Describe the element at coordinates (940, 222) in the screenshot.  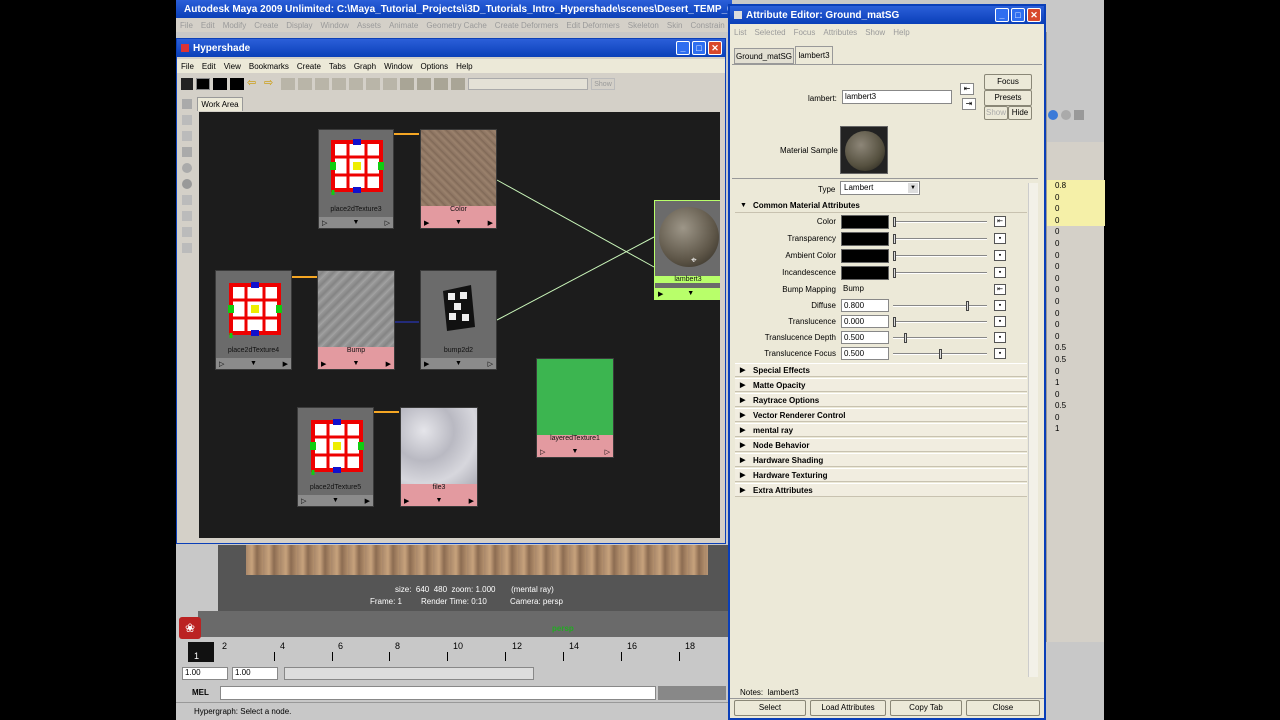
I see `color-slider` at that location.